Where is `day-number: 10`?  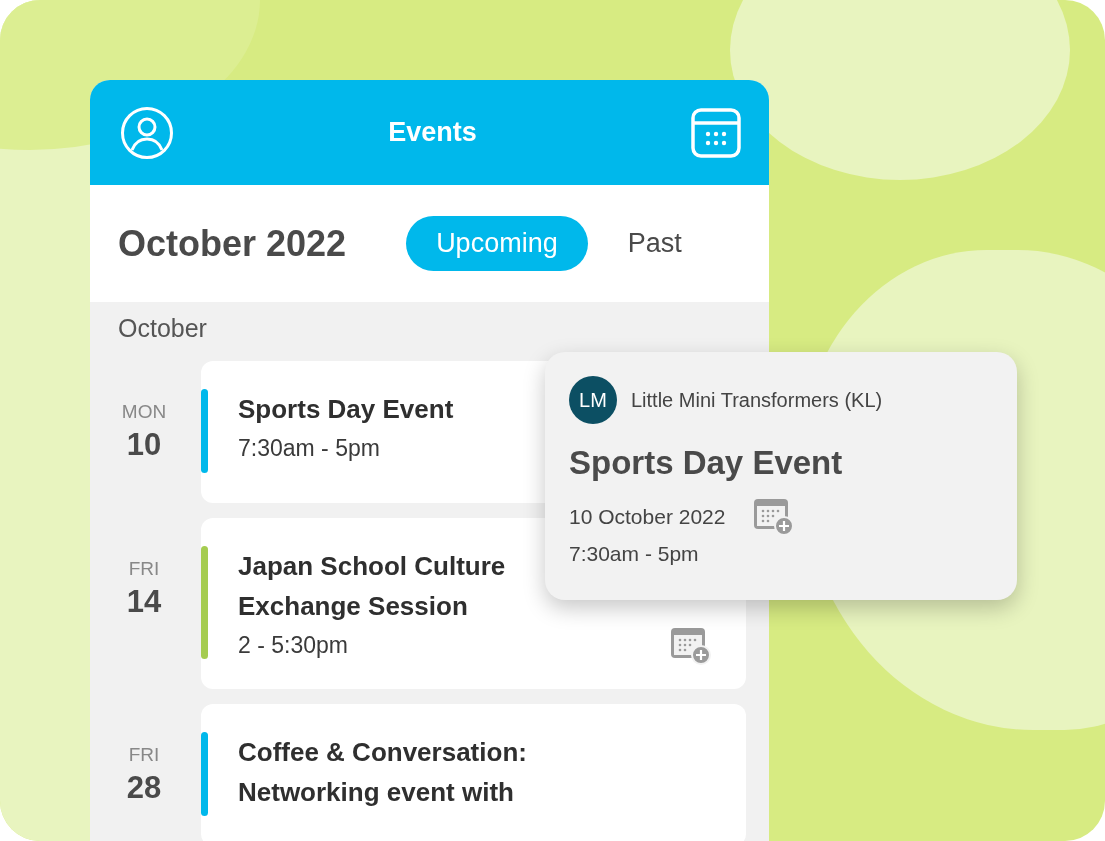 day-number: 10 is located at coordinates (144, 445).